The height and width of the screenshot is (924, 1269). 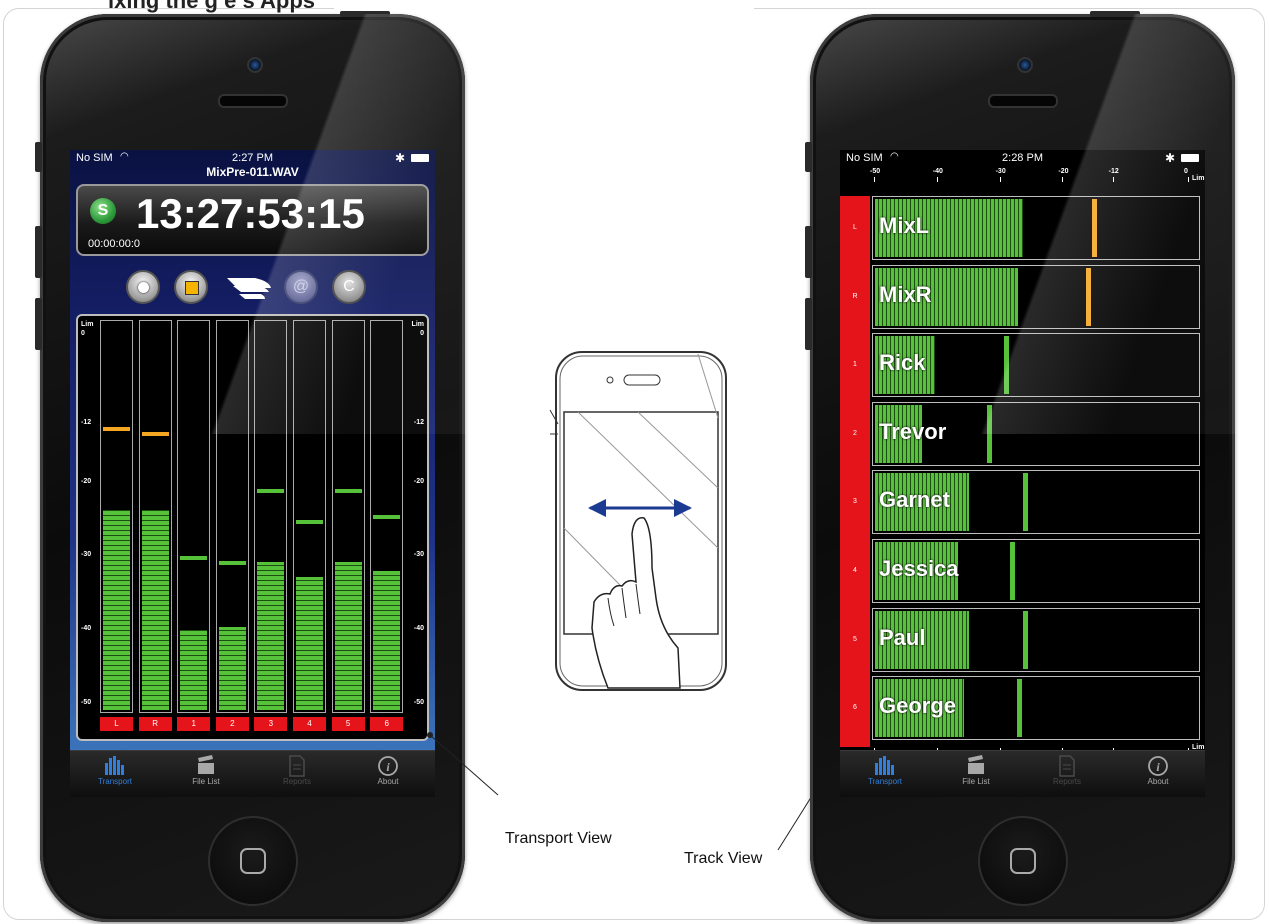 What do you see at coordinates (271, 724) in the screenshot?
I see `meter-label: 3` at bounding box center [271, 724].